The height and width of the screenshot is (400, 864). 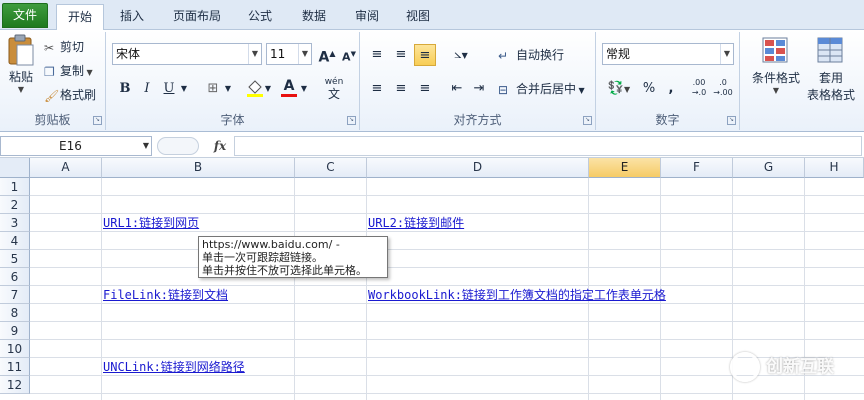 I want to click on hyperlink-cell-d3: URL2:链接到邮件, so click(x=416, y=223).